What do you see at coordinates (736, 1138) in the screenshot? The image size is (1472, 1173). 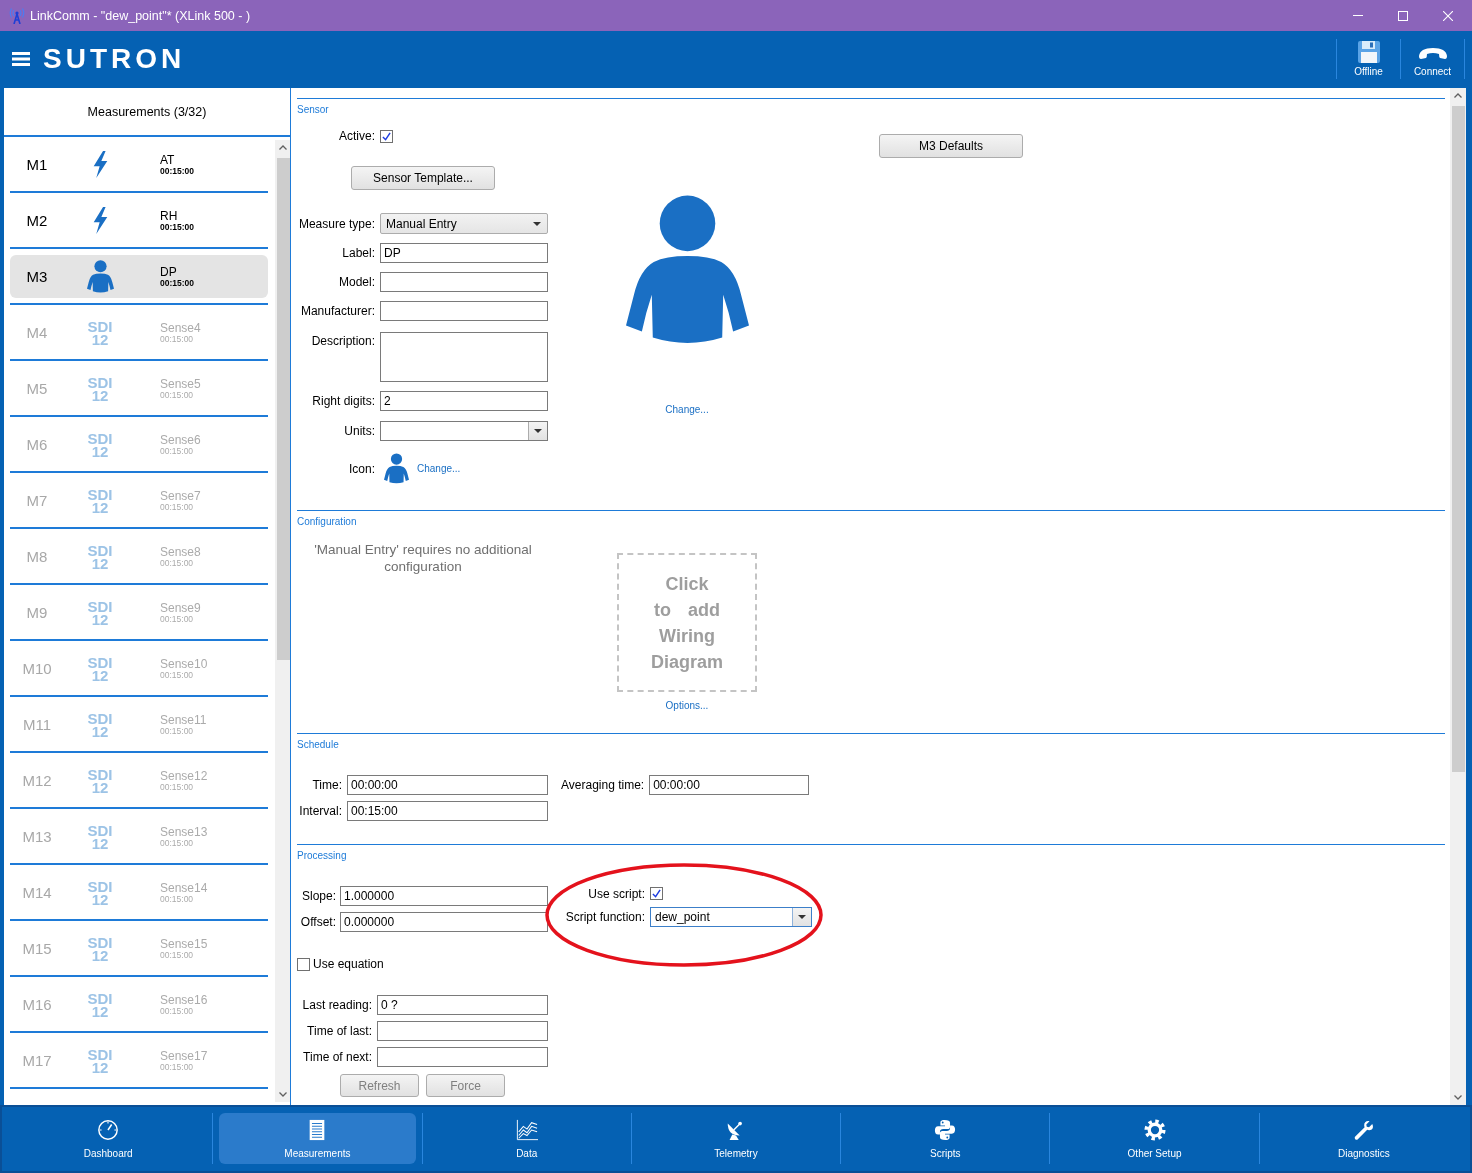 I see `nav-tab: Telemetry` at bounding box center [736, 1138].